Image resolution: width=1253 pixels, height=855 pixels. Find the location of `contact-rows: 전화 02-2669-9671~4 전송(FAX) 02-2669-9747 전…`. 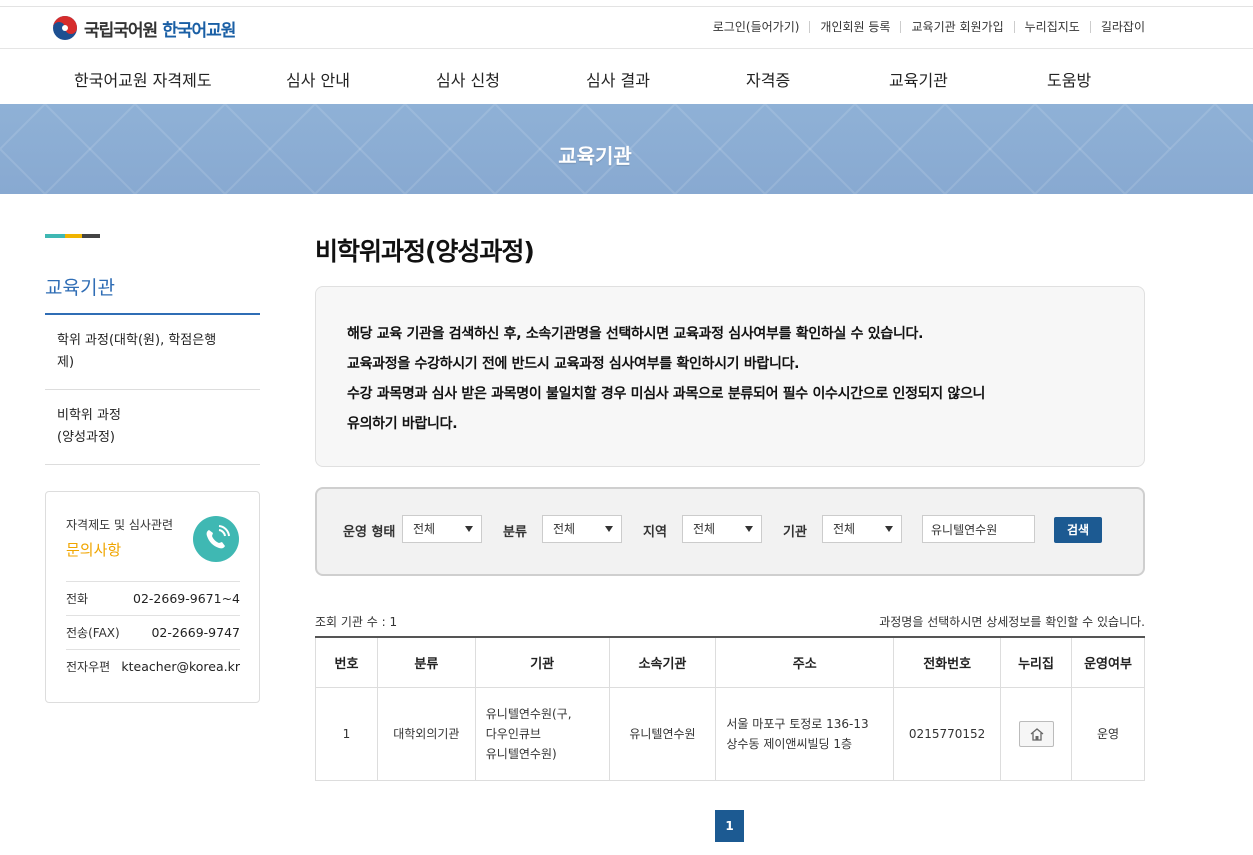

contact-rows: 전화 02-2669-9671~4 전송(FAX) 02-2669-9747 전… is located at coordinates (153, 632).